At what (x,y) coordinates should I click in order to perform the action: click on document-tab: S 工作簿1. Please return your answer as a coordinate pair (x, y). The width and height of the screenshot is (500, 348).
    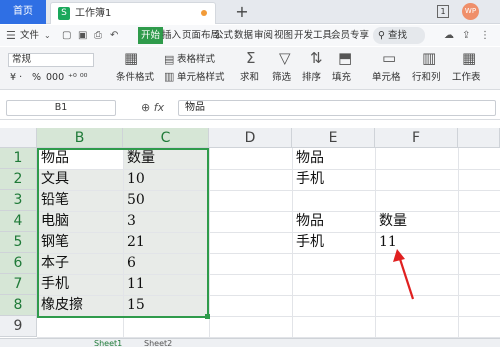
    Looking at the image, I should click on (133, 13).